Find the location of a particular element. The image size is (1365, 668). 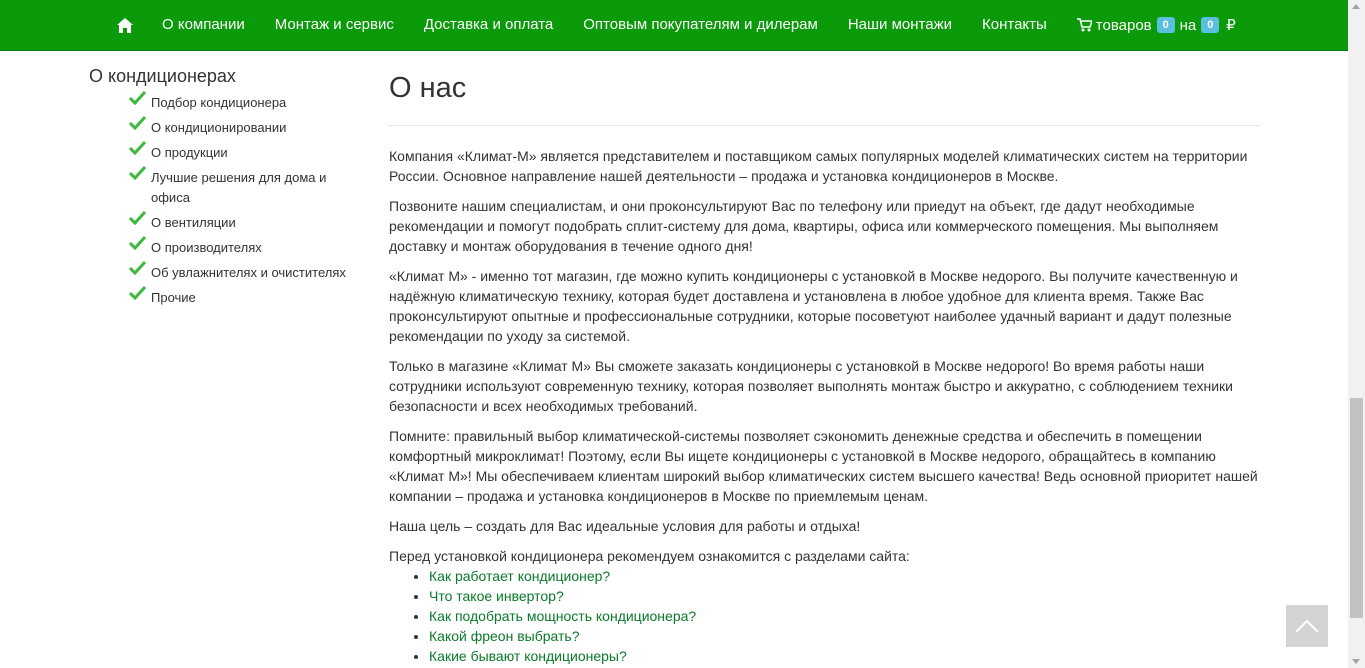

nav-item-wholesale: Оптовым покупателям и дилерам is located at coordinates (700, 25).